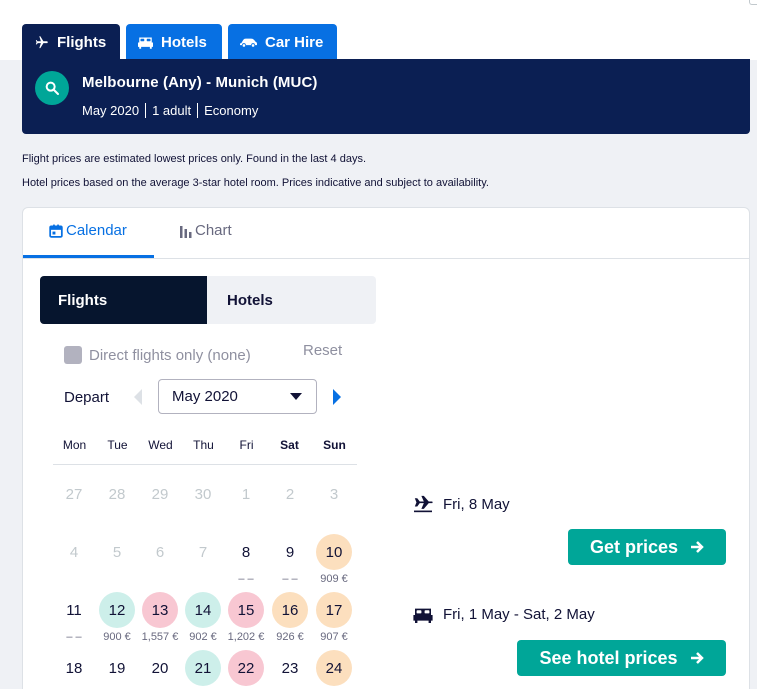  I want to click on get-prices-label: Get prices, so click(634, 546).